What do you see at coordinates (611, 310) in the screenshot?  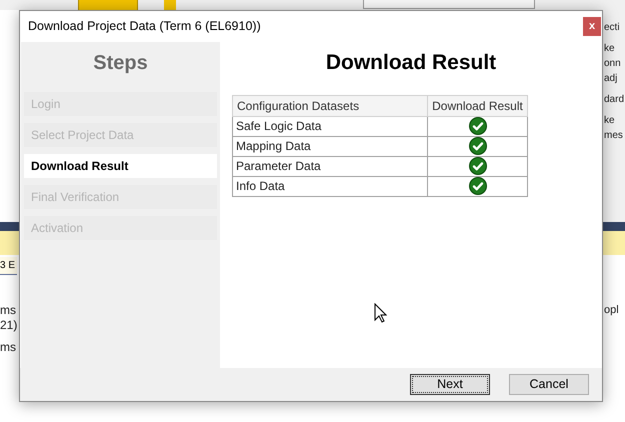 I see `background-text: opl` at bounding box center [611, 310].